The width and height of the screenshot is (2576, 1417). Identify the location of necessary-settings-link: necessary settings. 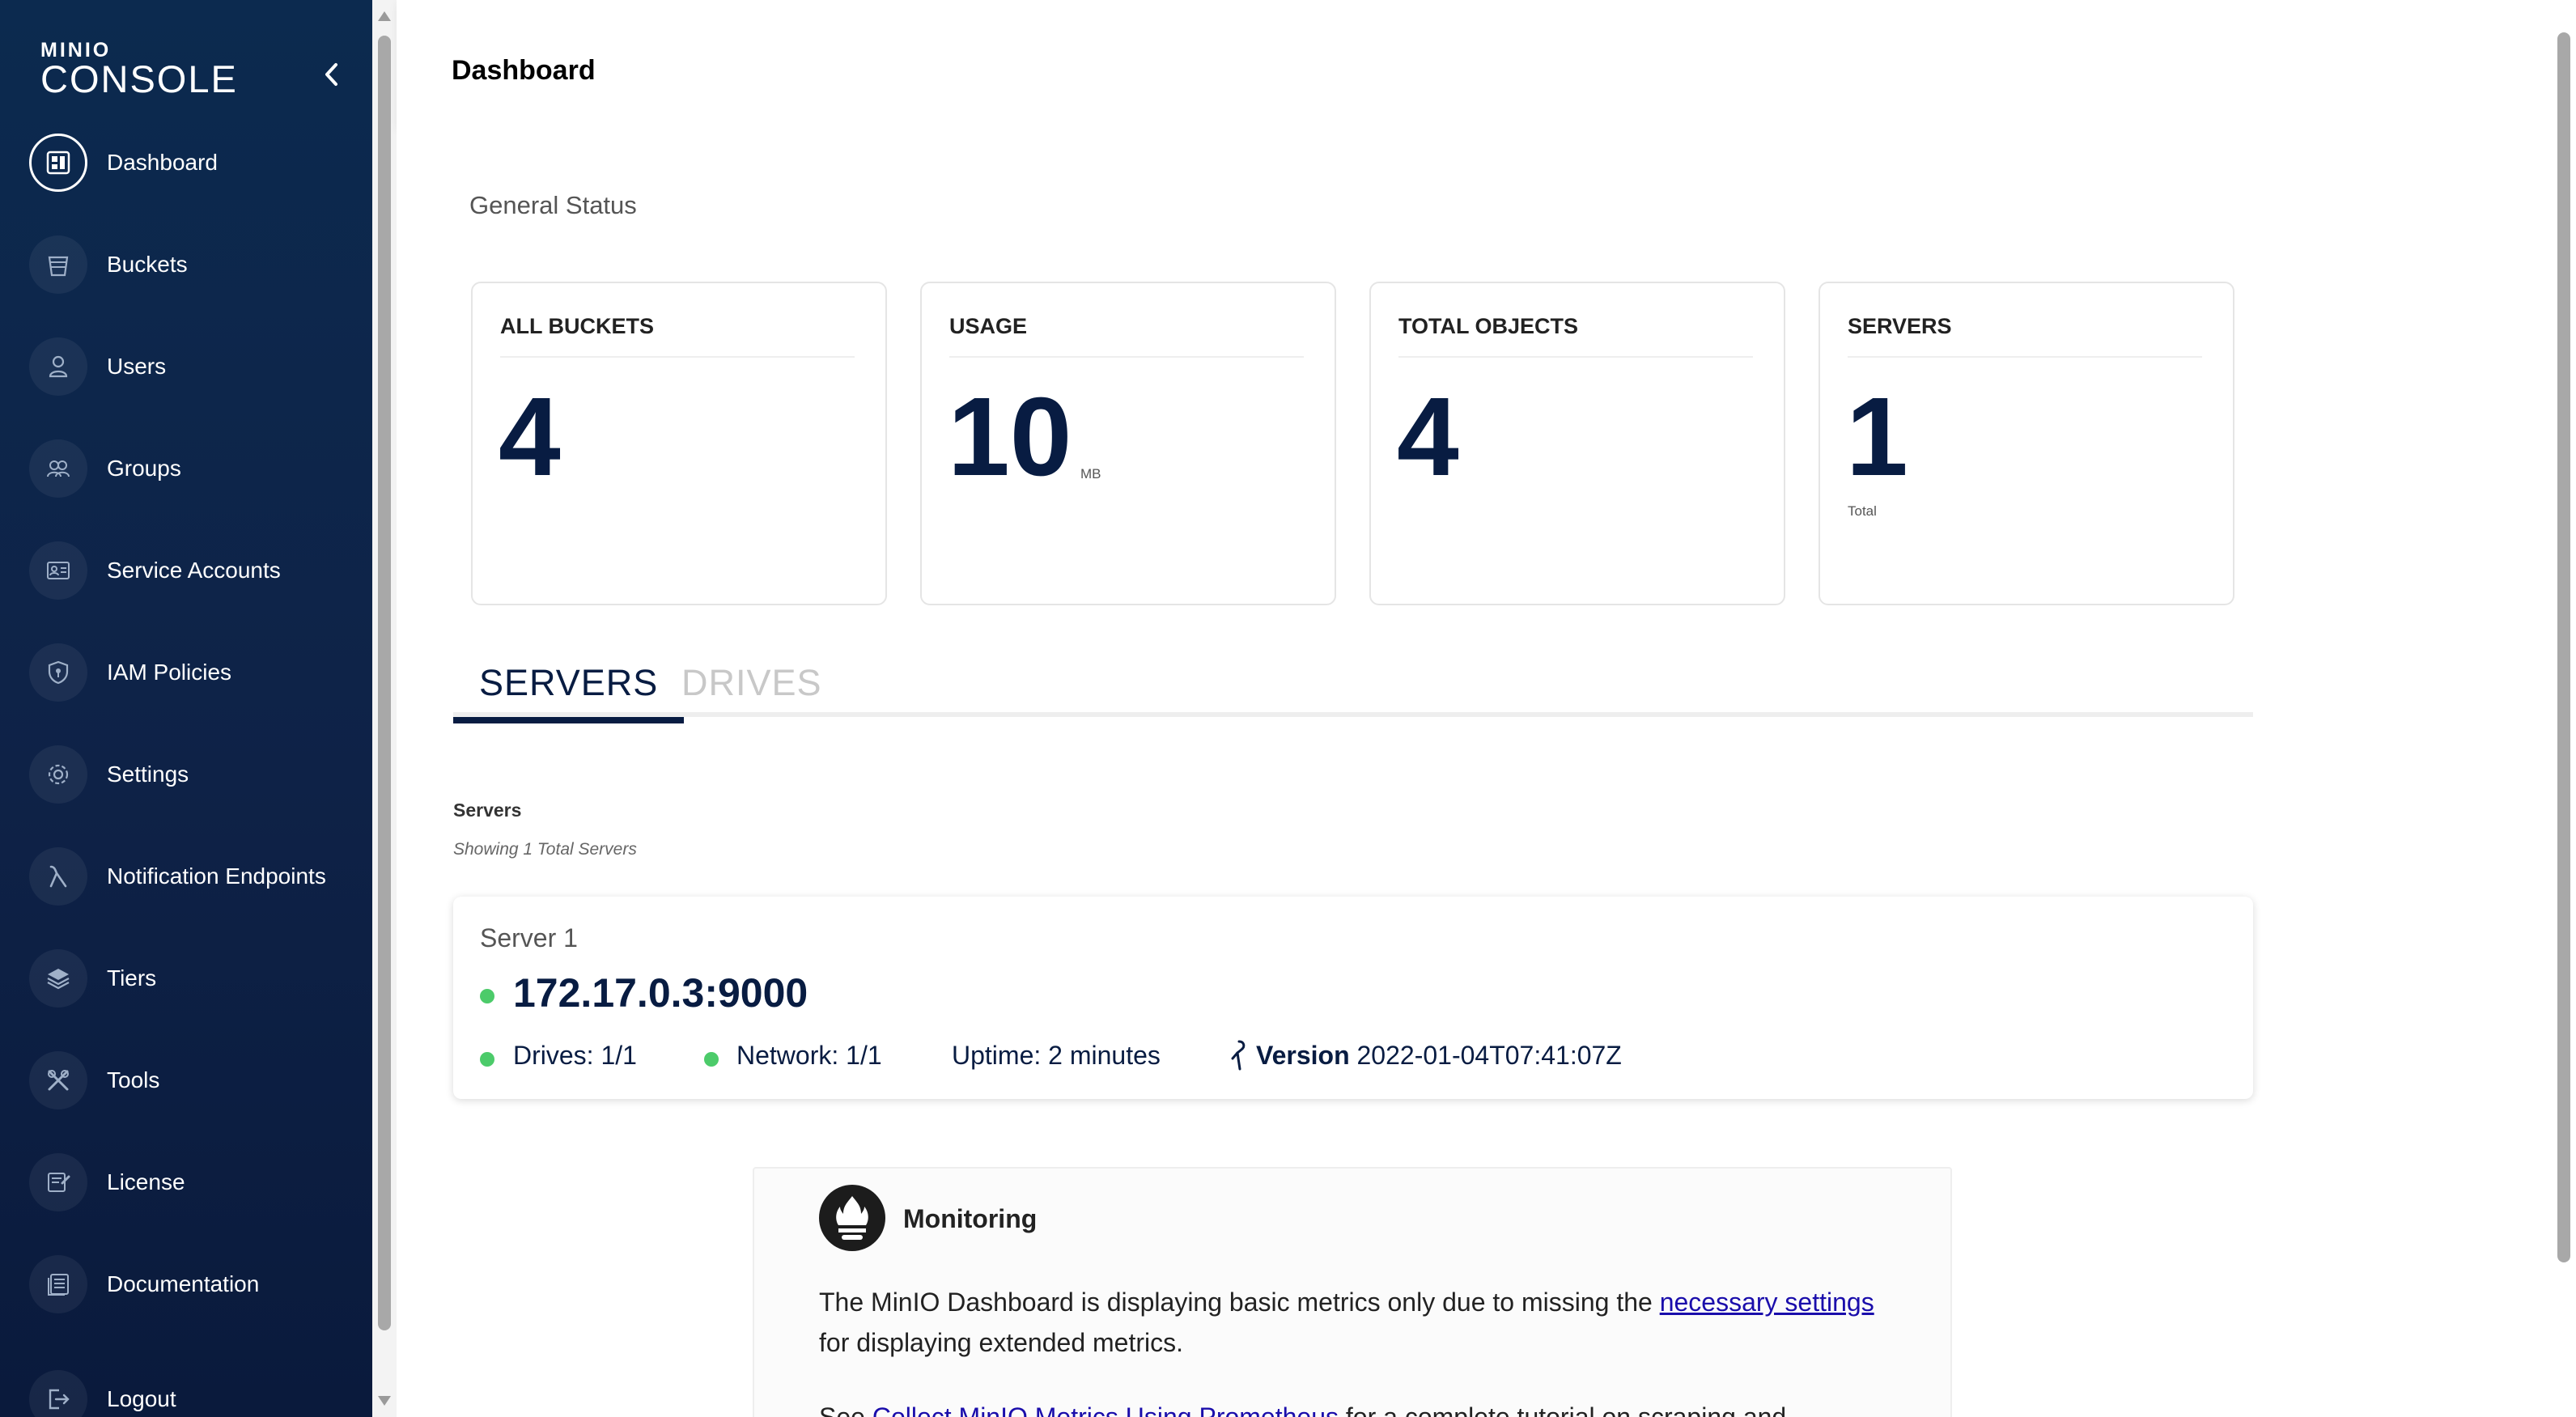
(1767, 1302).